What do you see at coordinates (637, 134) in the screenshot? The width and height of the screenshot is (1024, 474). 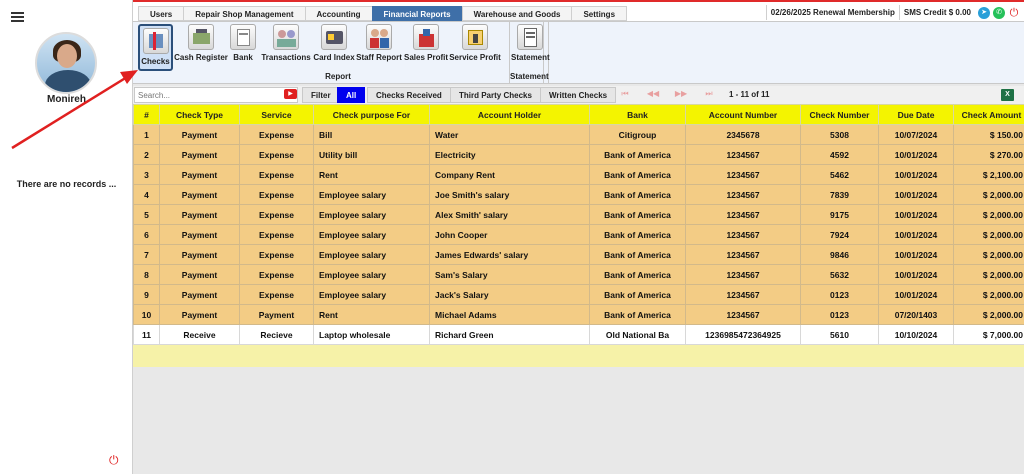 I see `table-cell: Citigroup` at bounding box center [637, 134].